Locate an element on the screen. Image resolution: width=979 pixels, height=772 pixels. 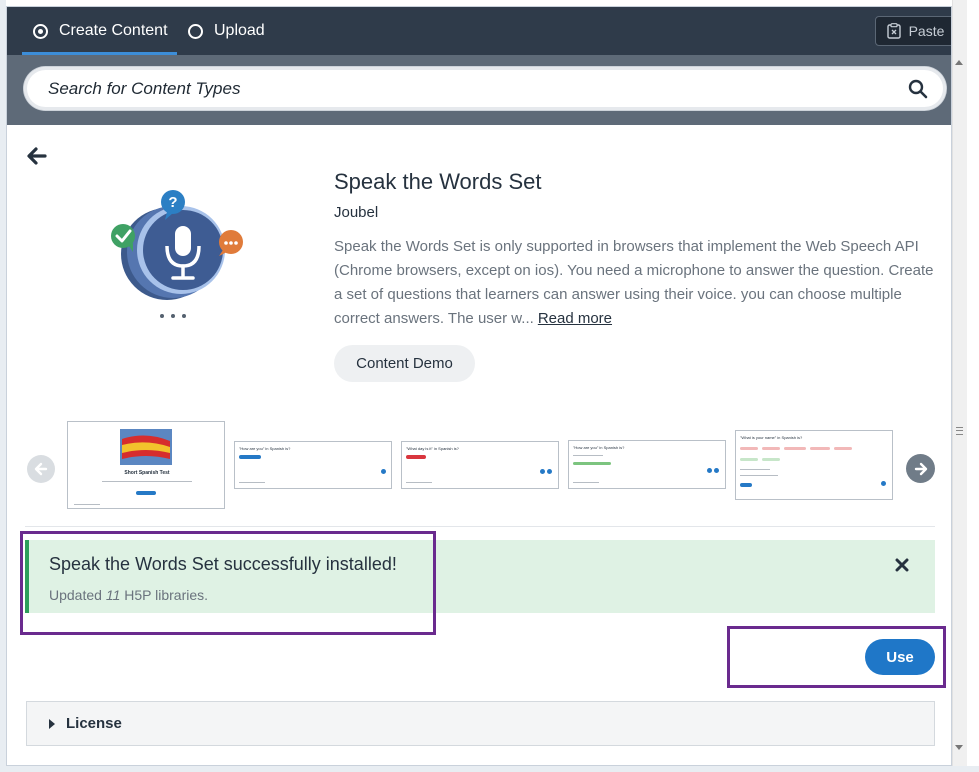
screenshot-thumbnail-5: "What is your name" in Spanish is? is located at coordinates (814, 465).